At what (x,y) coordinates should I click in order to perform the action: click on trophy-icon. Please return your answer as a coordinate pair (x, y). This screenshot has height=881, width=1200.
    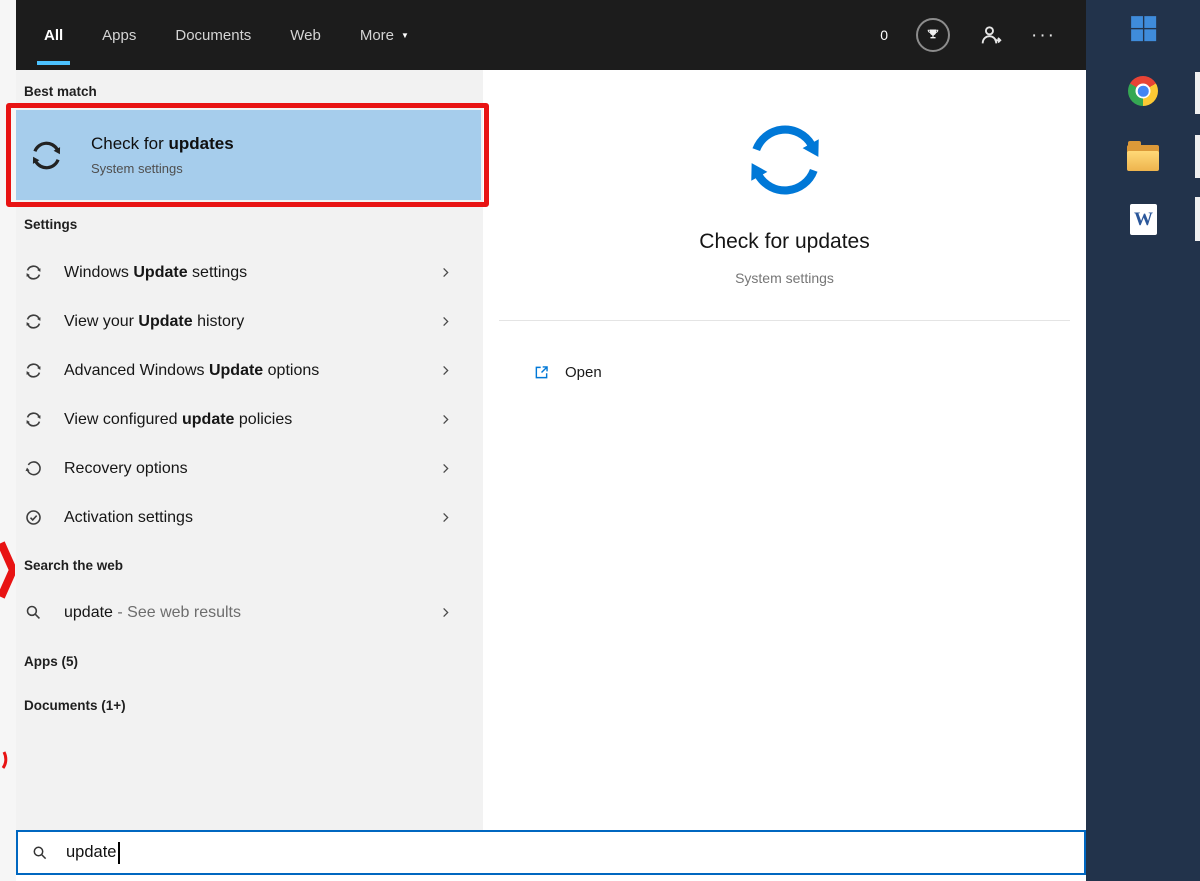
    Looking at the image, I should click on (933, 33).